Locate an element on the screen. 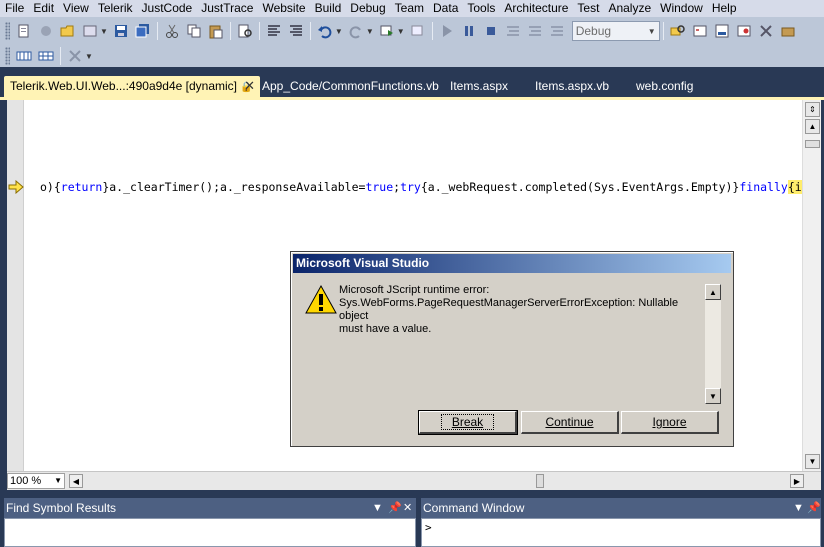  navigate-backward-icon is located at coordinates (387, 31).